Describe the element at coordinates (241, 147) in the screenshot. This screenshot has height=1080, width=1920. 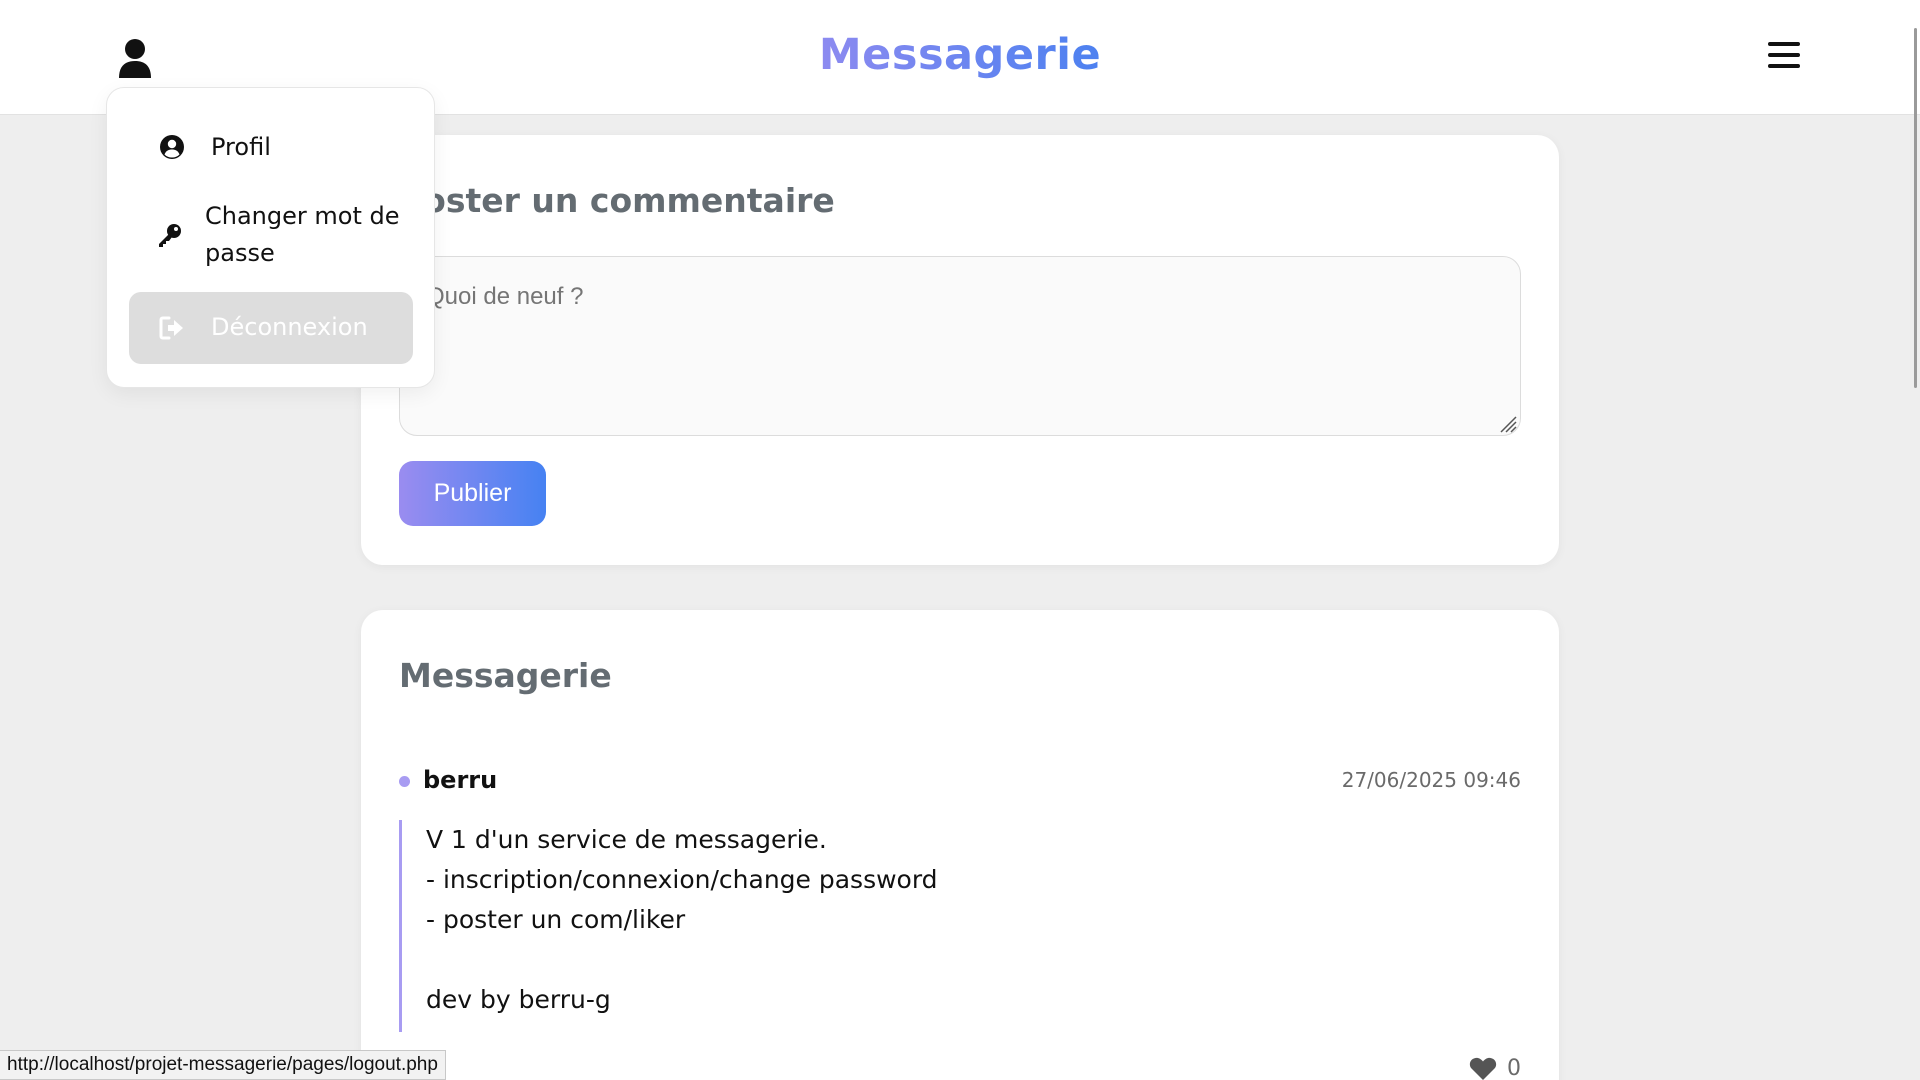
I see `menu-item-label: Profil` at that location.